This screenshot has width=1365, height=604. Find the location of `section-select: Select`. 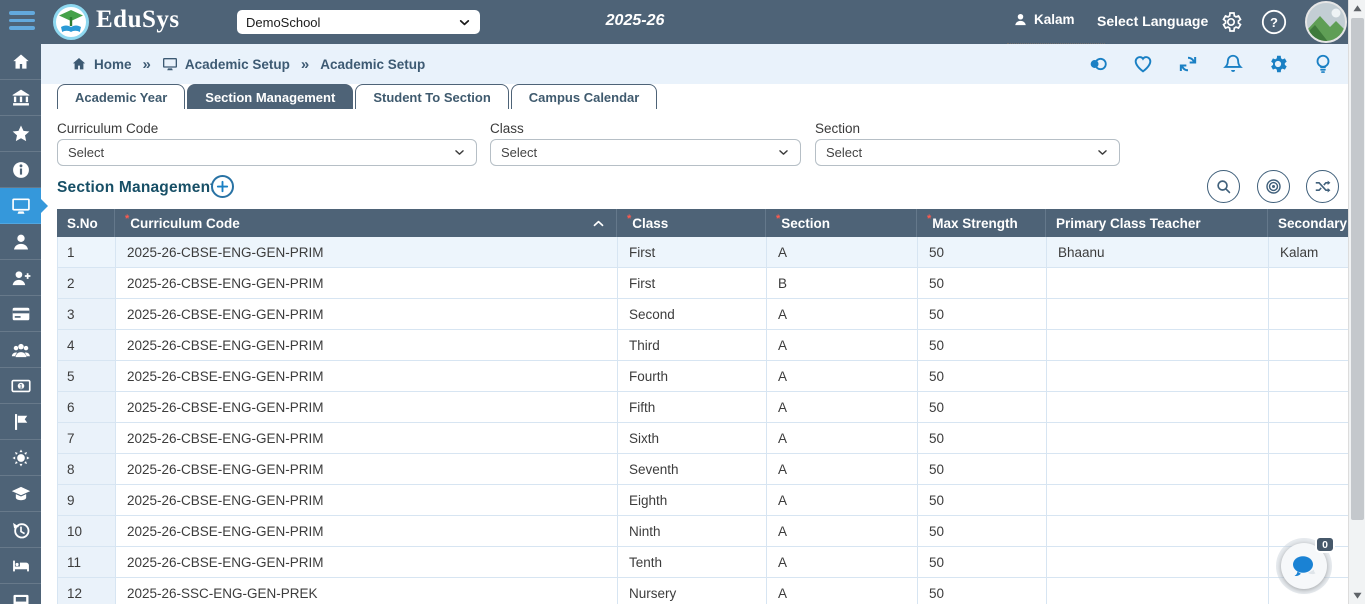

section-select: Select is located at coordinates (967, 152).